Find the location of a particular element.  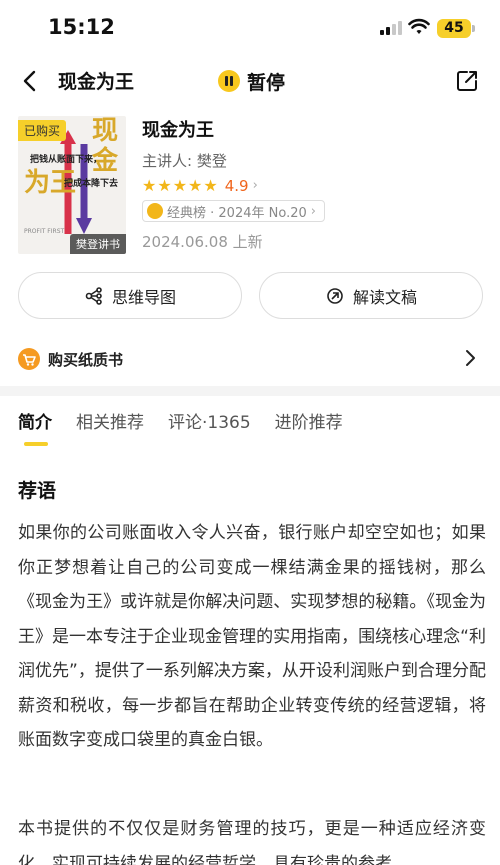

pause-icon is located at coordinates (229, 81).